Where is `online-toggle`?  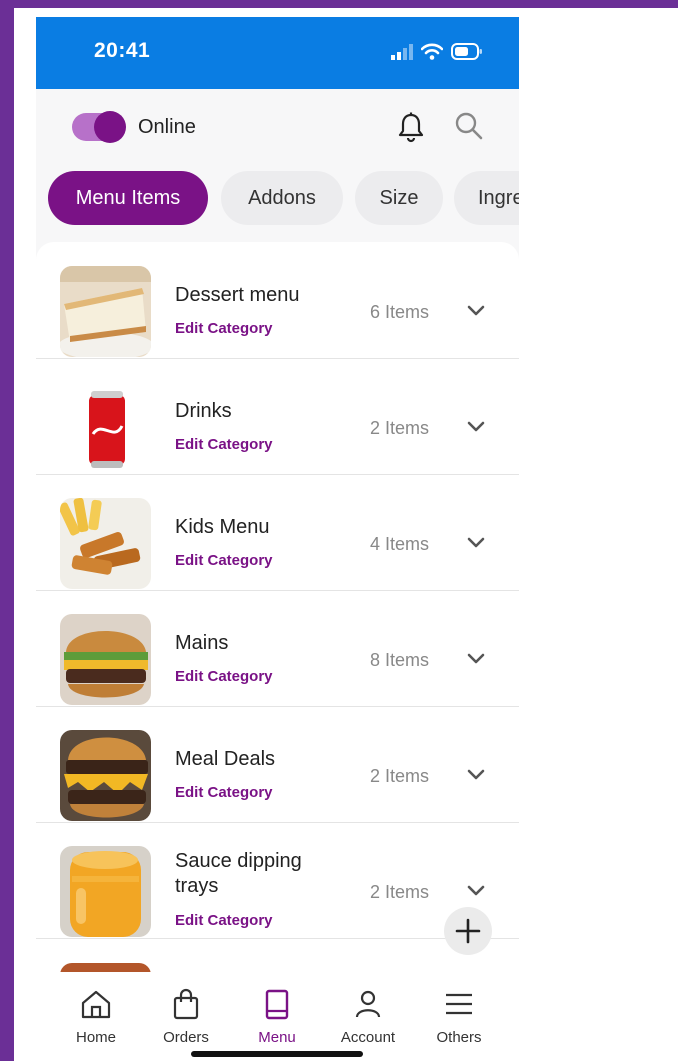 online-toggle is located at coordinates (99, 127).